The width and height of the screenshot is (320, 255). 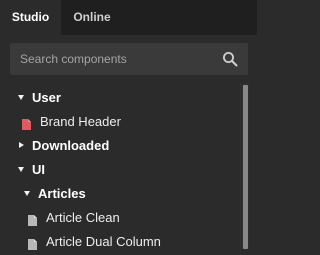 I want to click on tree-item-article-dual-column: Article Dual Column, so click(x=119, y=242).